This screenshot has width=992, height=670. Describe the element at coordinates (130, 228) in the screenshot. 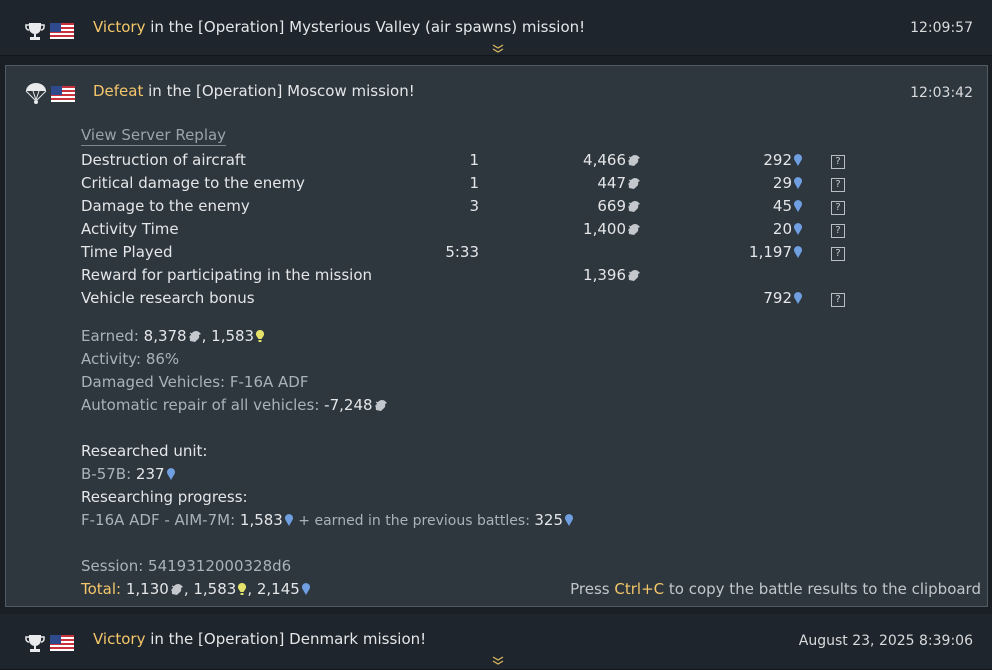

I see `reward-lbl-cell: Activity Time` at that location.